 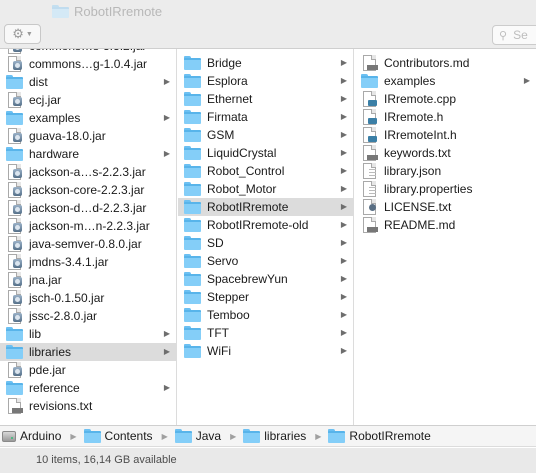 What do you see at coordinates (242, 153) in the screenshot?
I see `item-name: LiquidCrystal` at bounding box center [242, 153].